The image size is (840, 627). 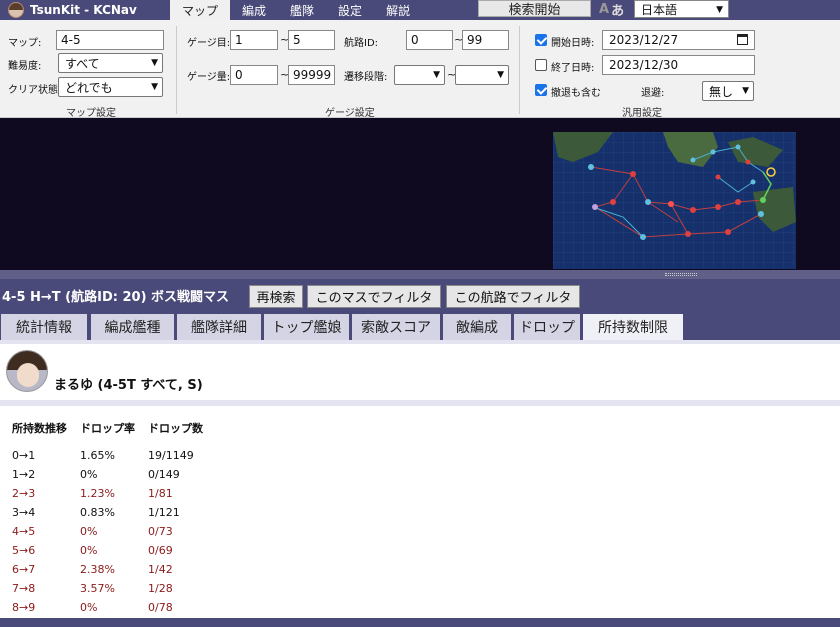 What do you see at coordinates (482, 75) in the screenshot?
I see `transition-to-select: ▼` at bounding box center [482, 75].